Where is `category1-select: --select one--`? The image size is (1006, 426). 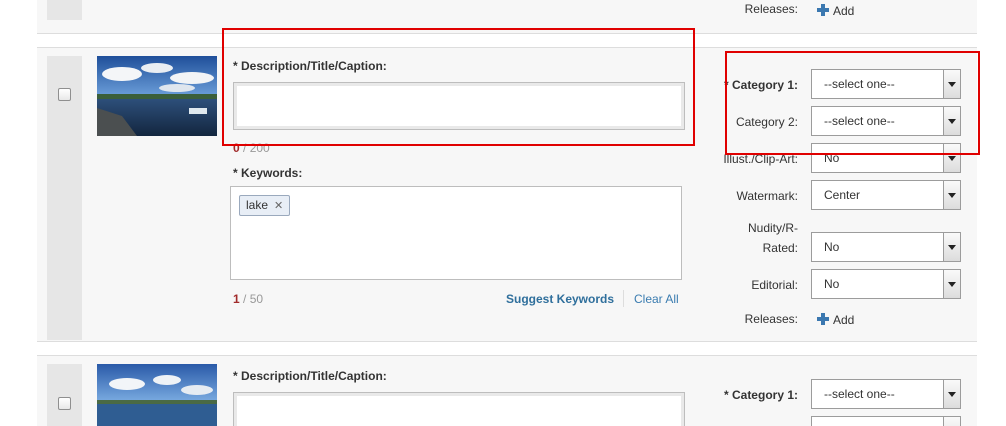
category1-select: --select one-- is located at coordinates (886, 394).